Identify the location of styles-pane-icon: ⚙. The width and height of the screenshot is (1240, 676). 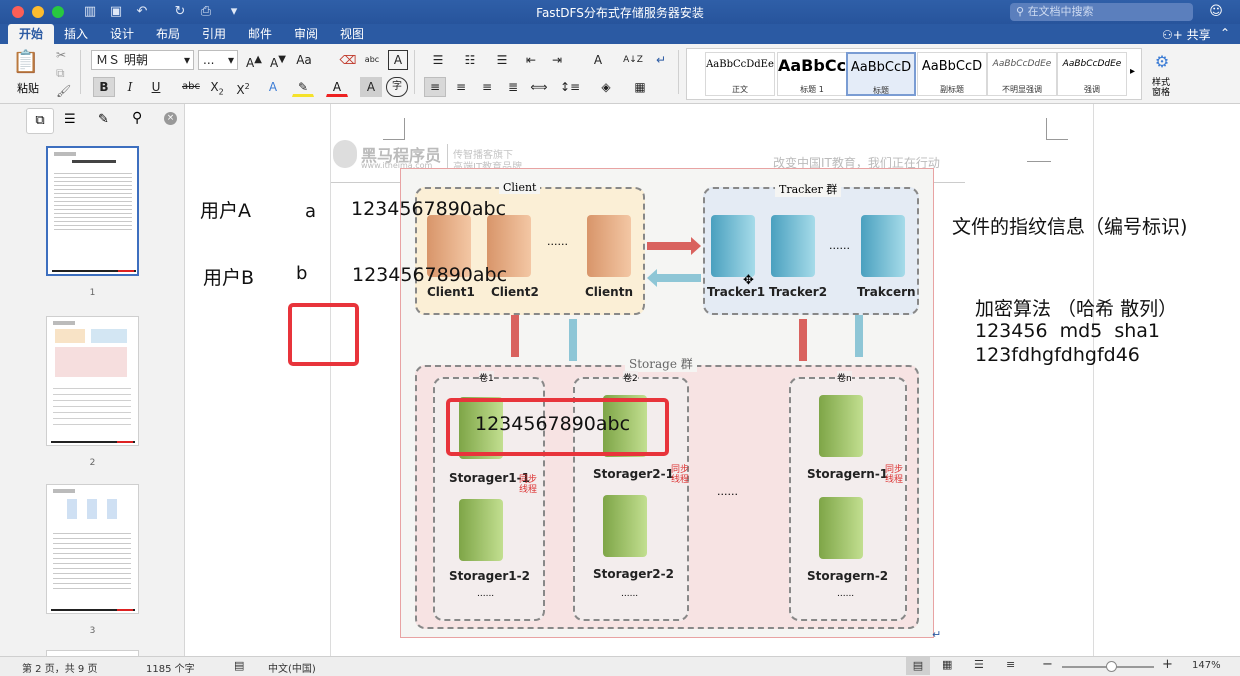
(1162, 63).